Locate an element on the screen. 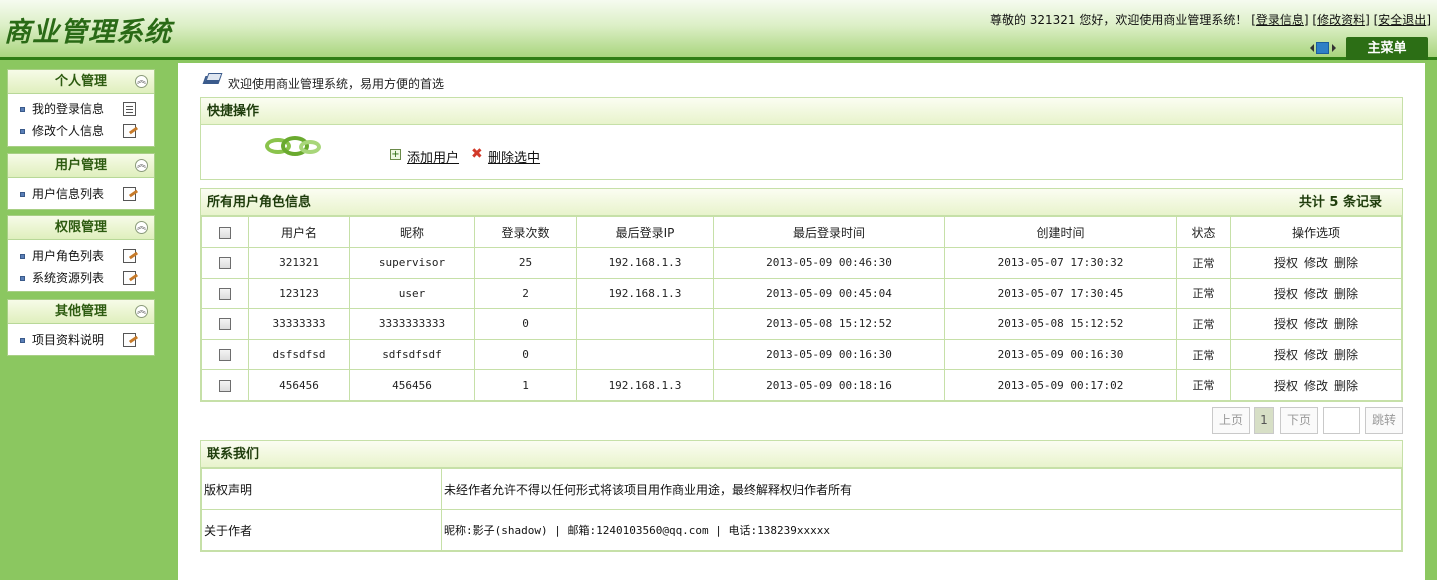 Image resolution: width=1437 pixels, height=580 pixels. cell-created-time: 2013-05-09 00:17:02 is located at coordinates (1060, 385).